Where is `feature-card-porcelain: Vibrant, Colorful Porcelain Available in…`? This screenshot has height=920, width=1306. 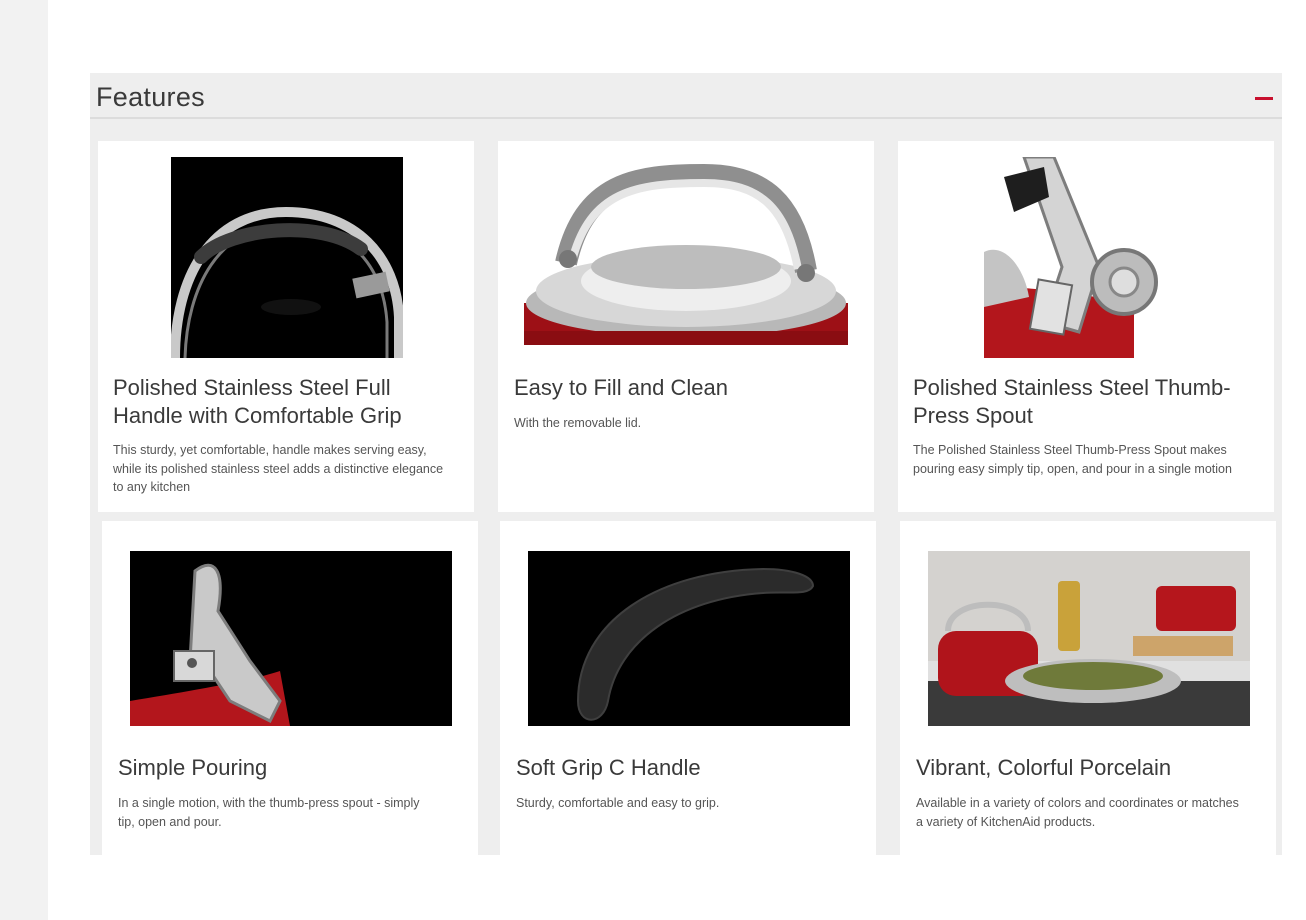
feature-card-porcelain: Vibrant, Colorful Porcelain Available in… is located at coordinates (1088, 691).